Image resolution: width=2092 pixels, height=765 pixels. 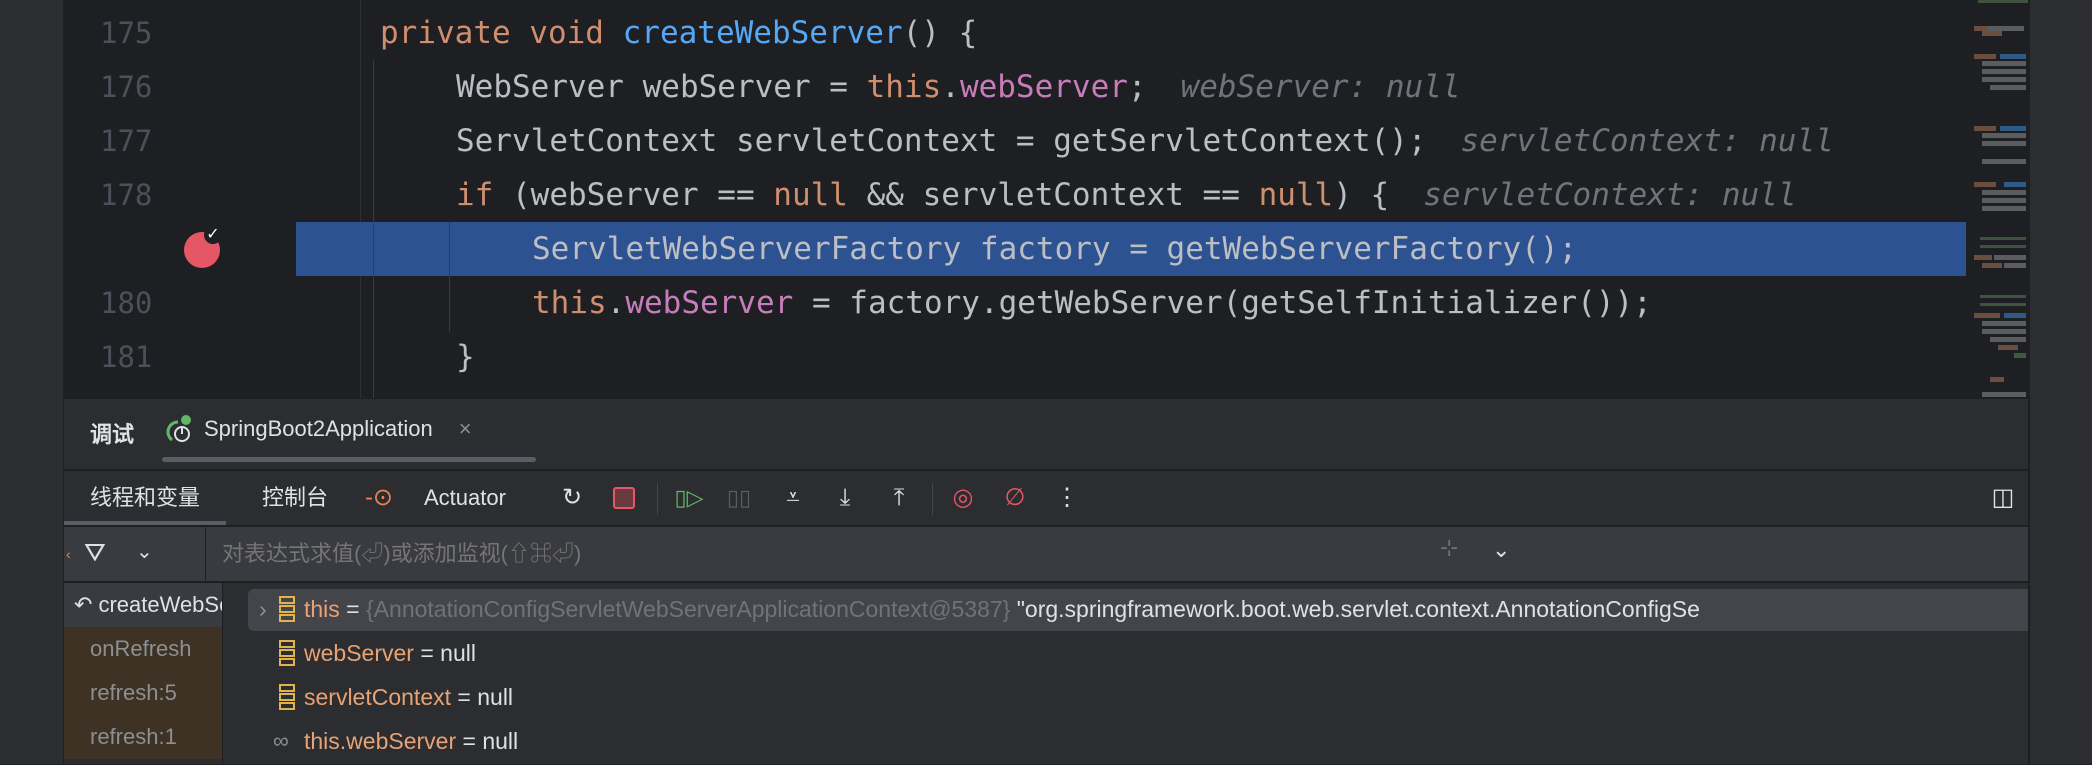 I want to click on active-tab-indicator, so click(x=349, y=459).